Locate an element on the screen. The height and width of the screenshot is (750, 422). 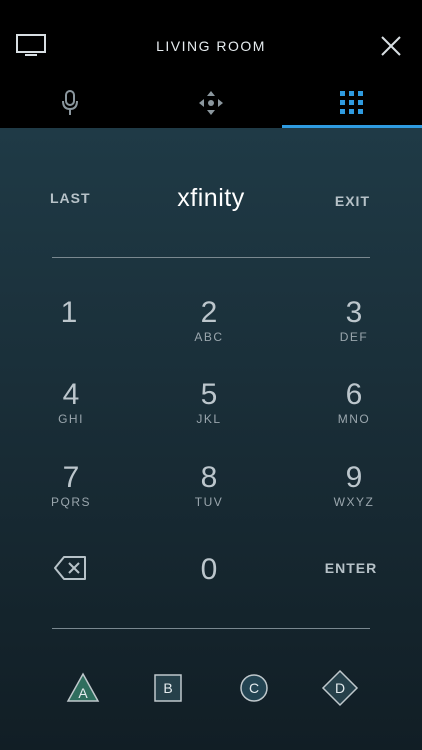
button-b: B is located at coordinates (168, 688).